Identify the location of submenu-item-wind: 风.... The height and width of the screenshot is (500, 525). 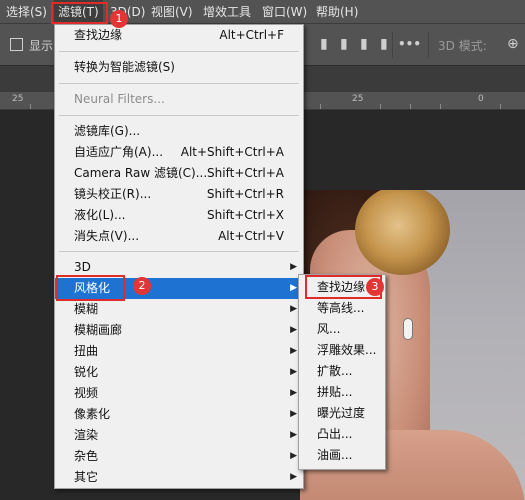
(342, 329).